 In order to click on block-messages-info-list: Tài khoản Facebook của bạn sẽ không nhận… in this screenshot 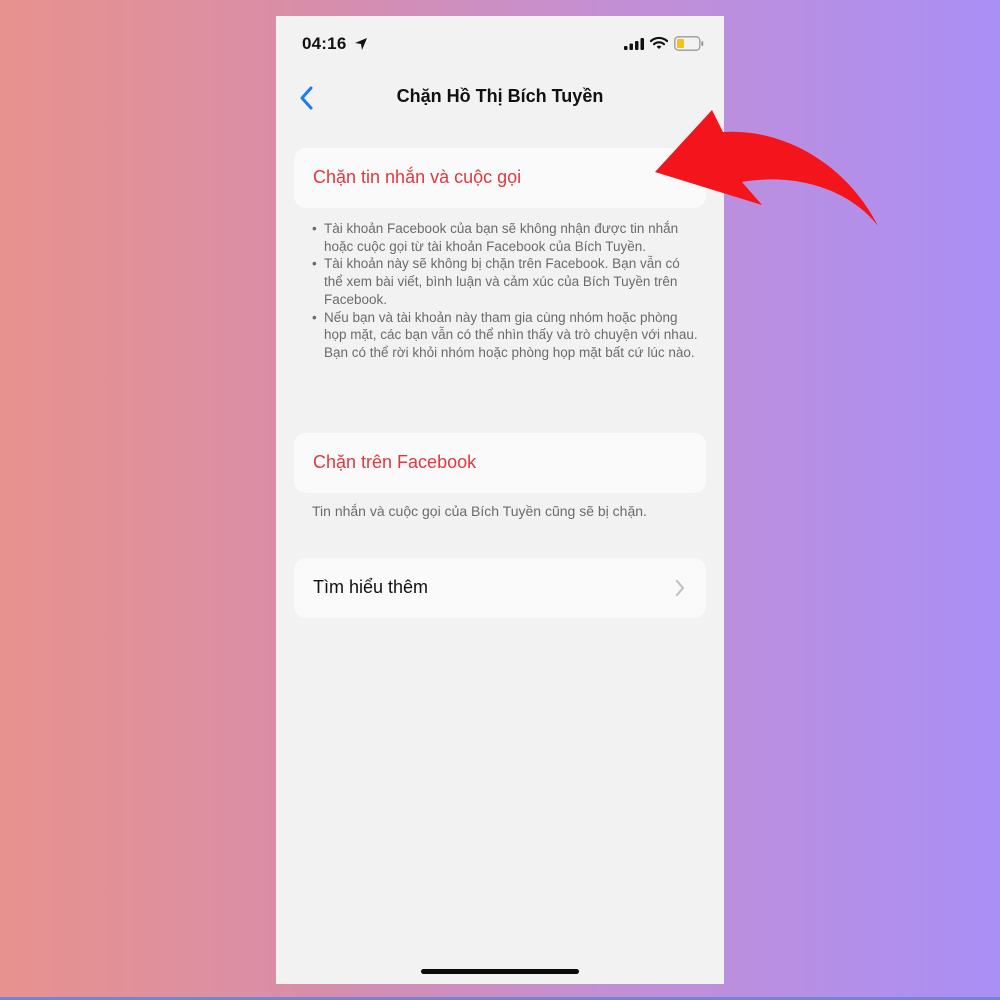, I will do `click(507, 291)`.